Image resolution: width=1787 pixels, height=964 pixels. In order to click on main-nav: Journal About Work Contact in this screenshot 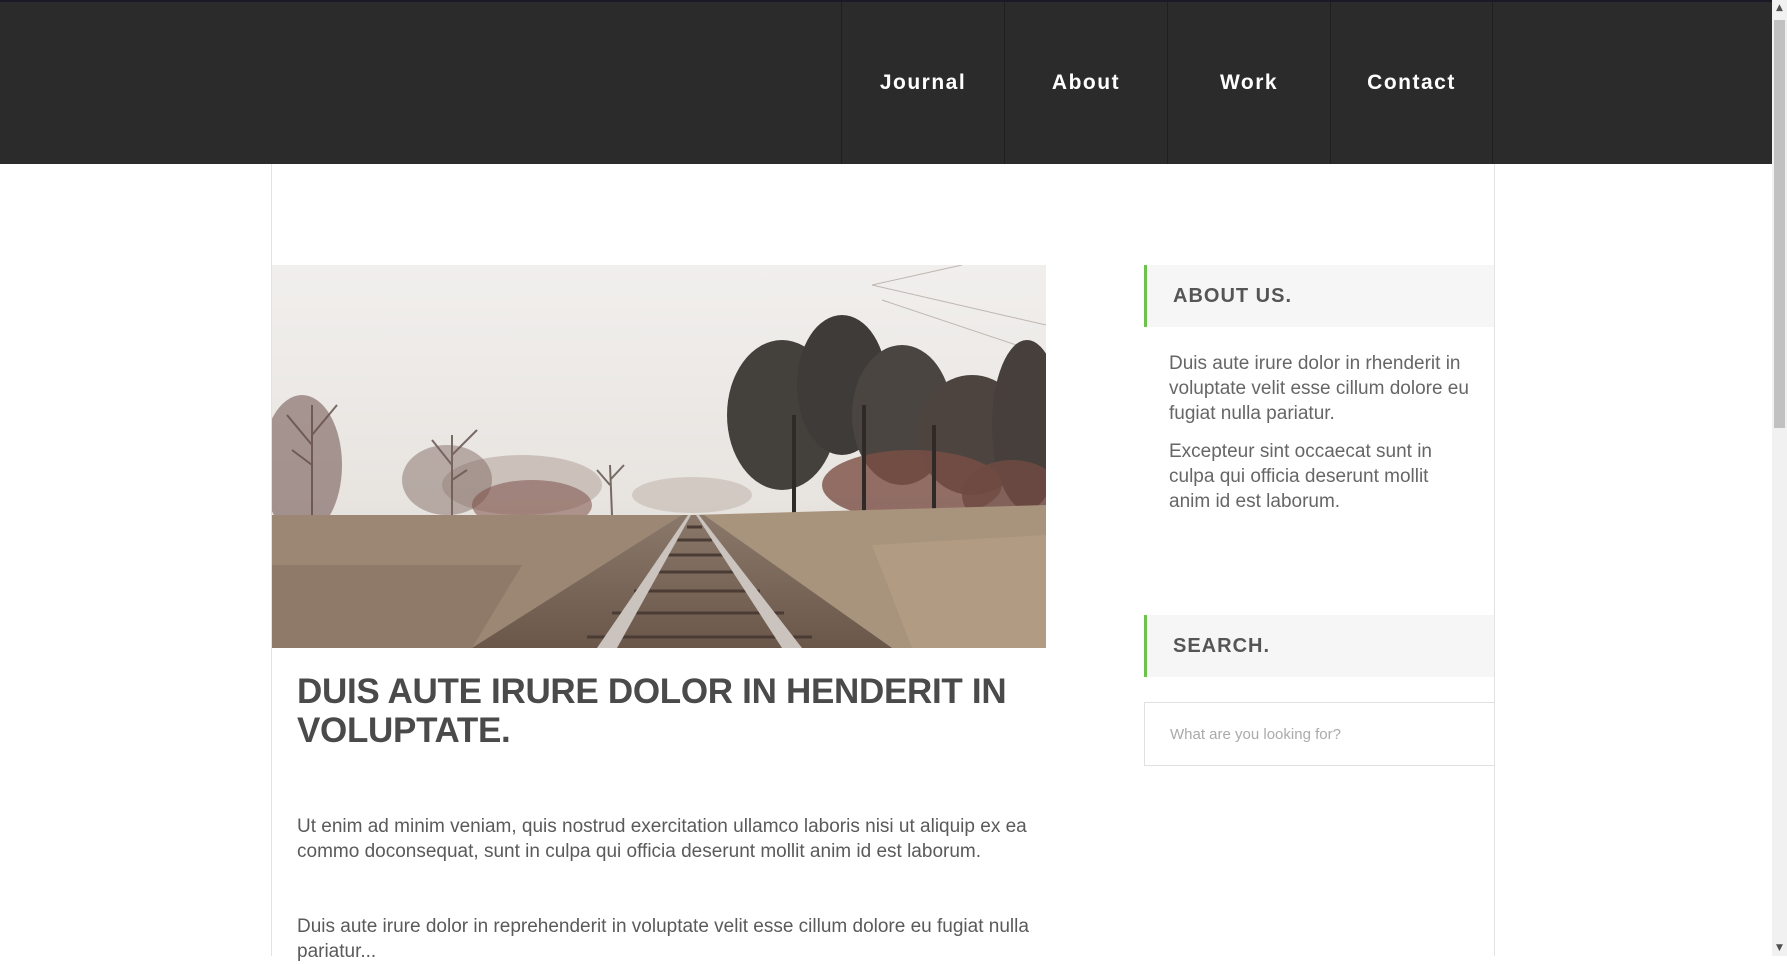, I will do `click(1167, 83)`.